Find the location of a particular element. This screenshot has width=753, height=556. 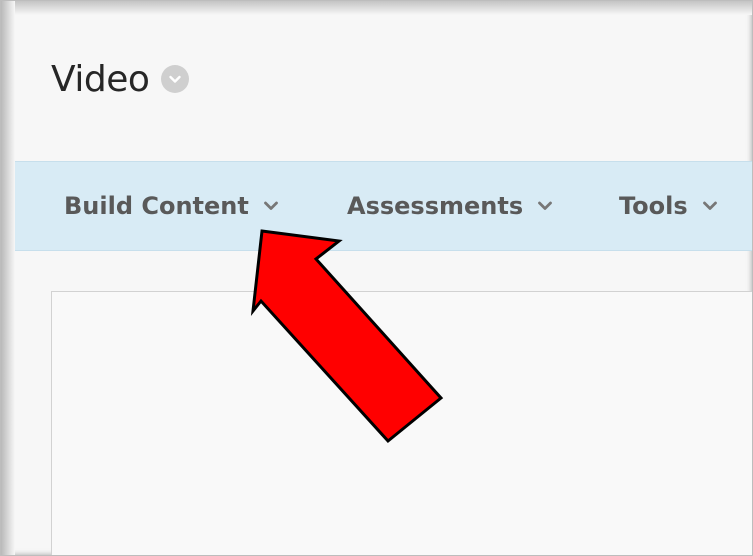

page-header: Video is located at coordinates (120, 79).